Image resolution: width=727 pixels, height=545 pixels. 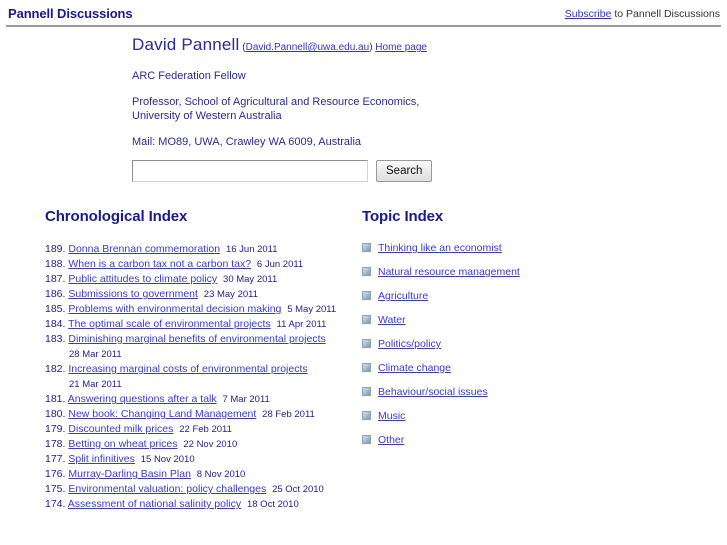 I want to click on entry-number: 180., so click(x=55, y=414).